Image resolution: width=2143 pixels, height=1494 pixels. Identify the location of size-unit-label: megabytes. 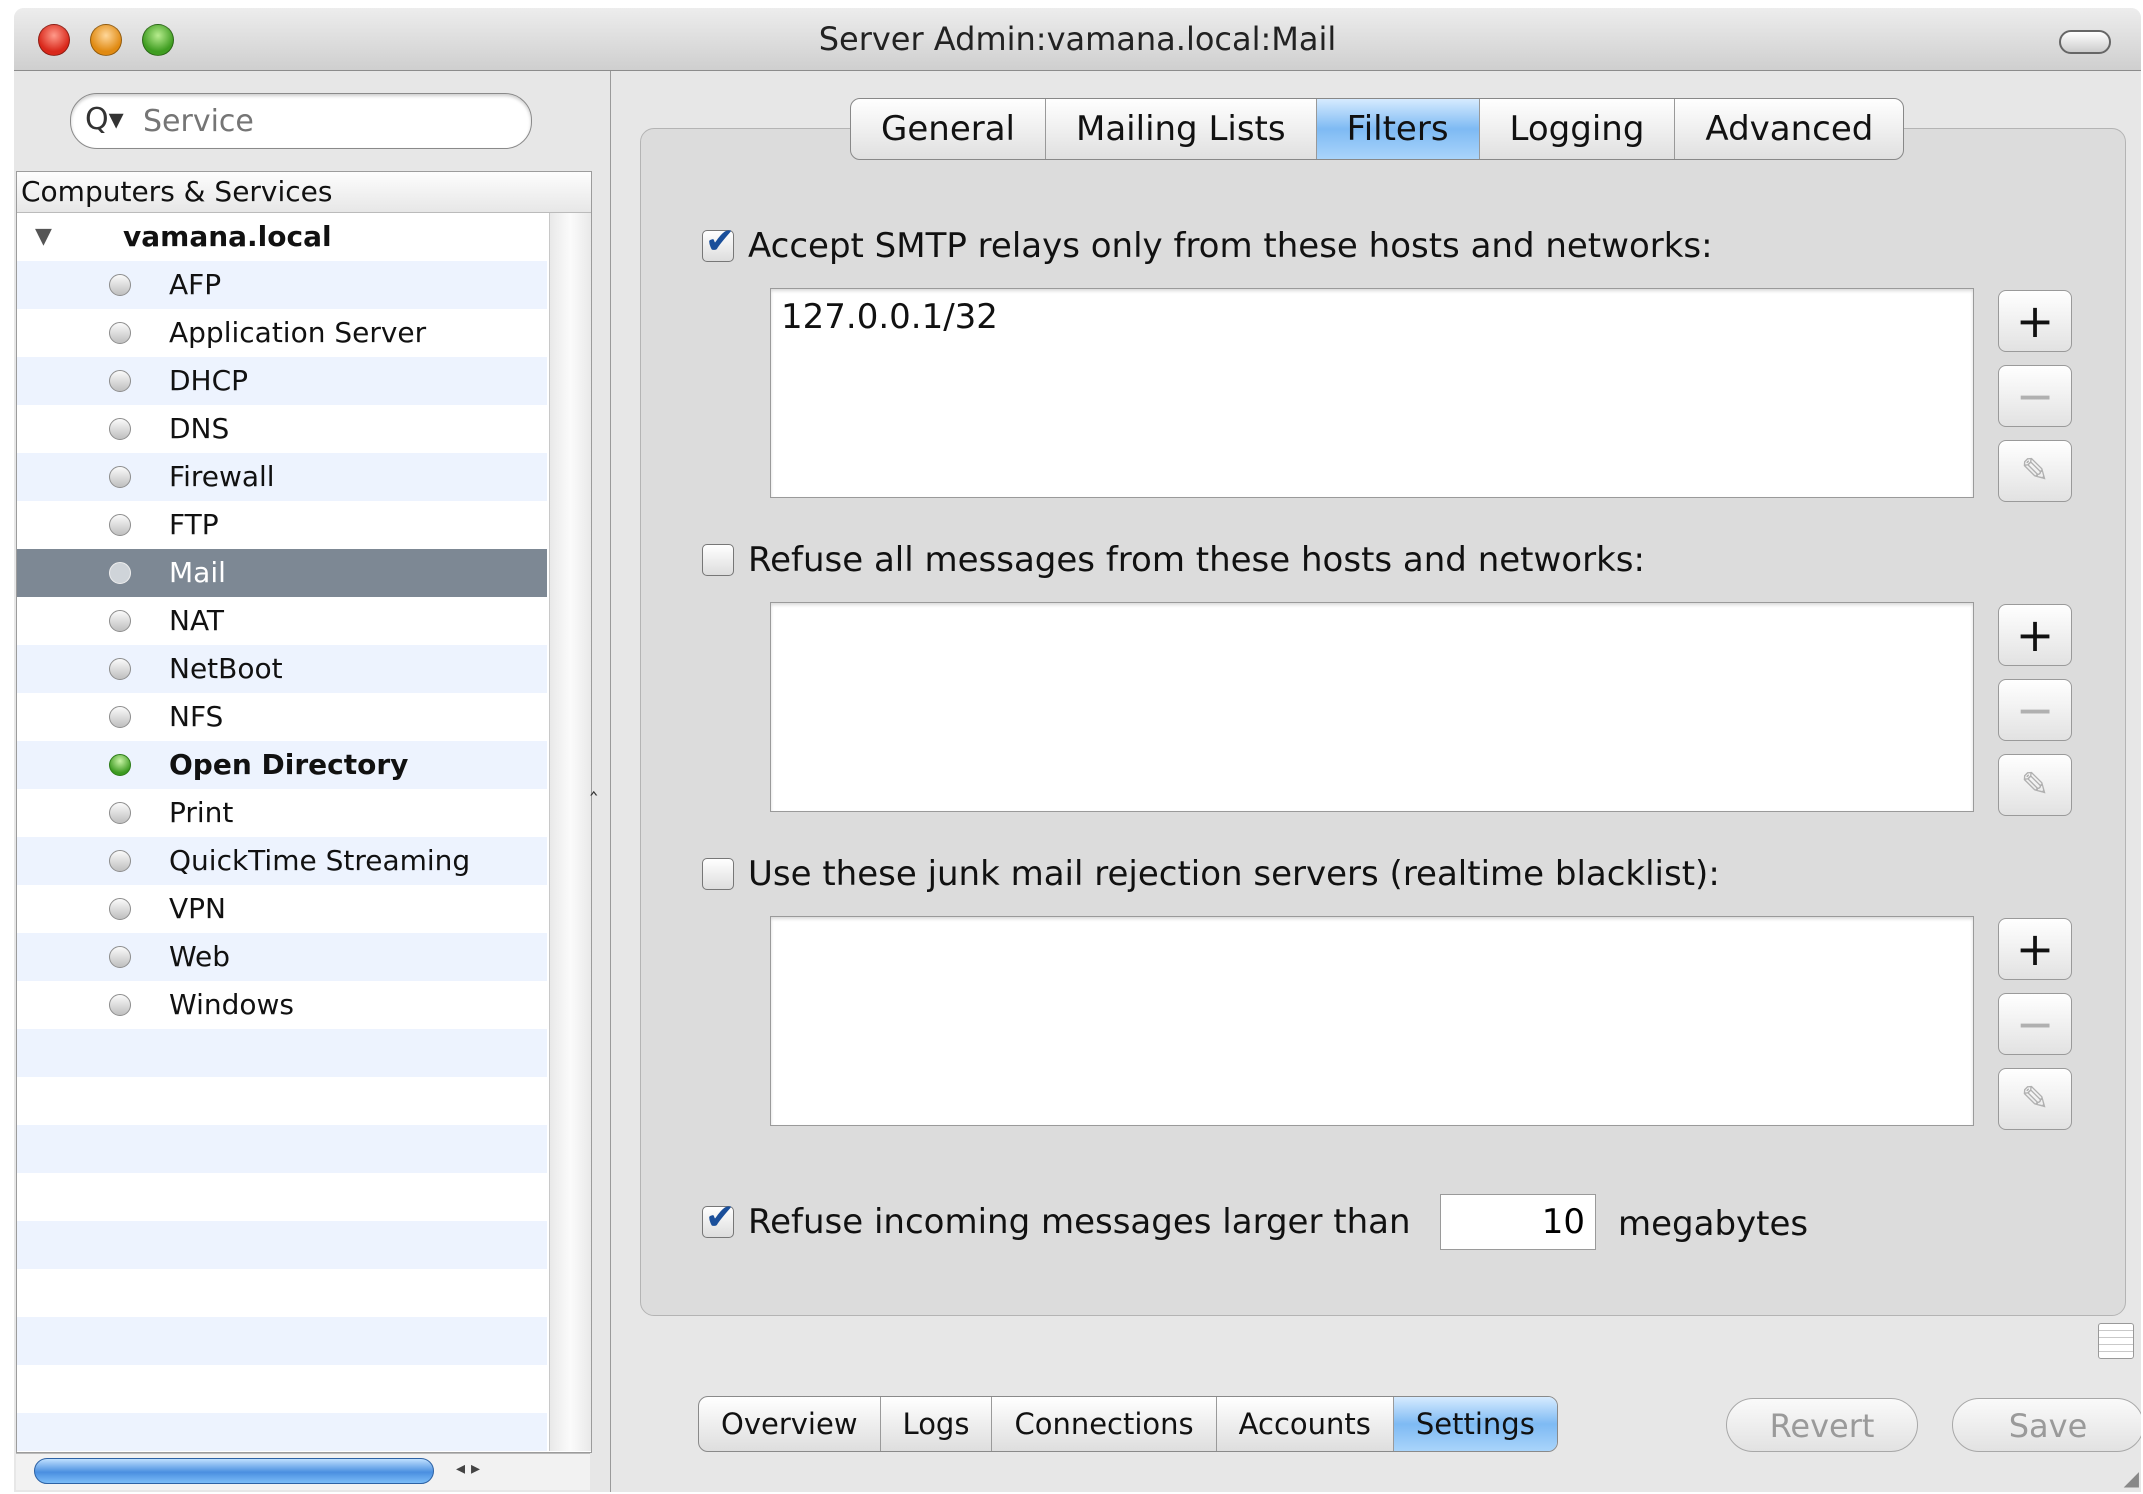
(1713, 1224).